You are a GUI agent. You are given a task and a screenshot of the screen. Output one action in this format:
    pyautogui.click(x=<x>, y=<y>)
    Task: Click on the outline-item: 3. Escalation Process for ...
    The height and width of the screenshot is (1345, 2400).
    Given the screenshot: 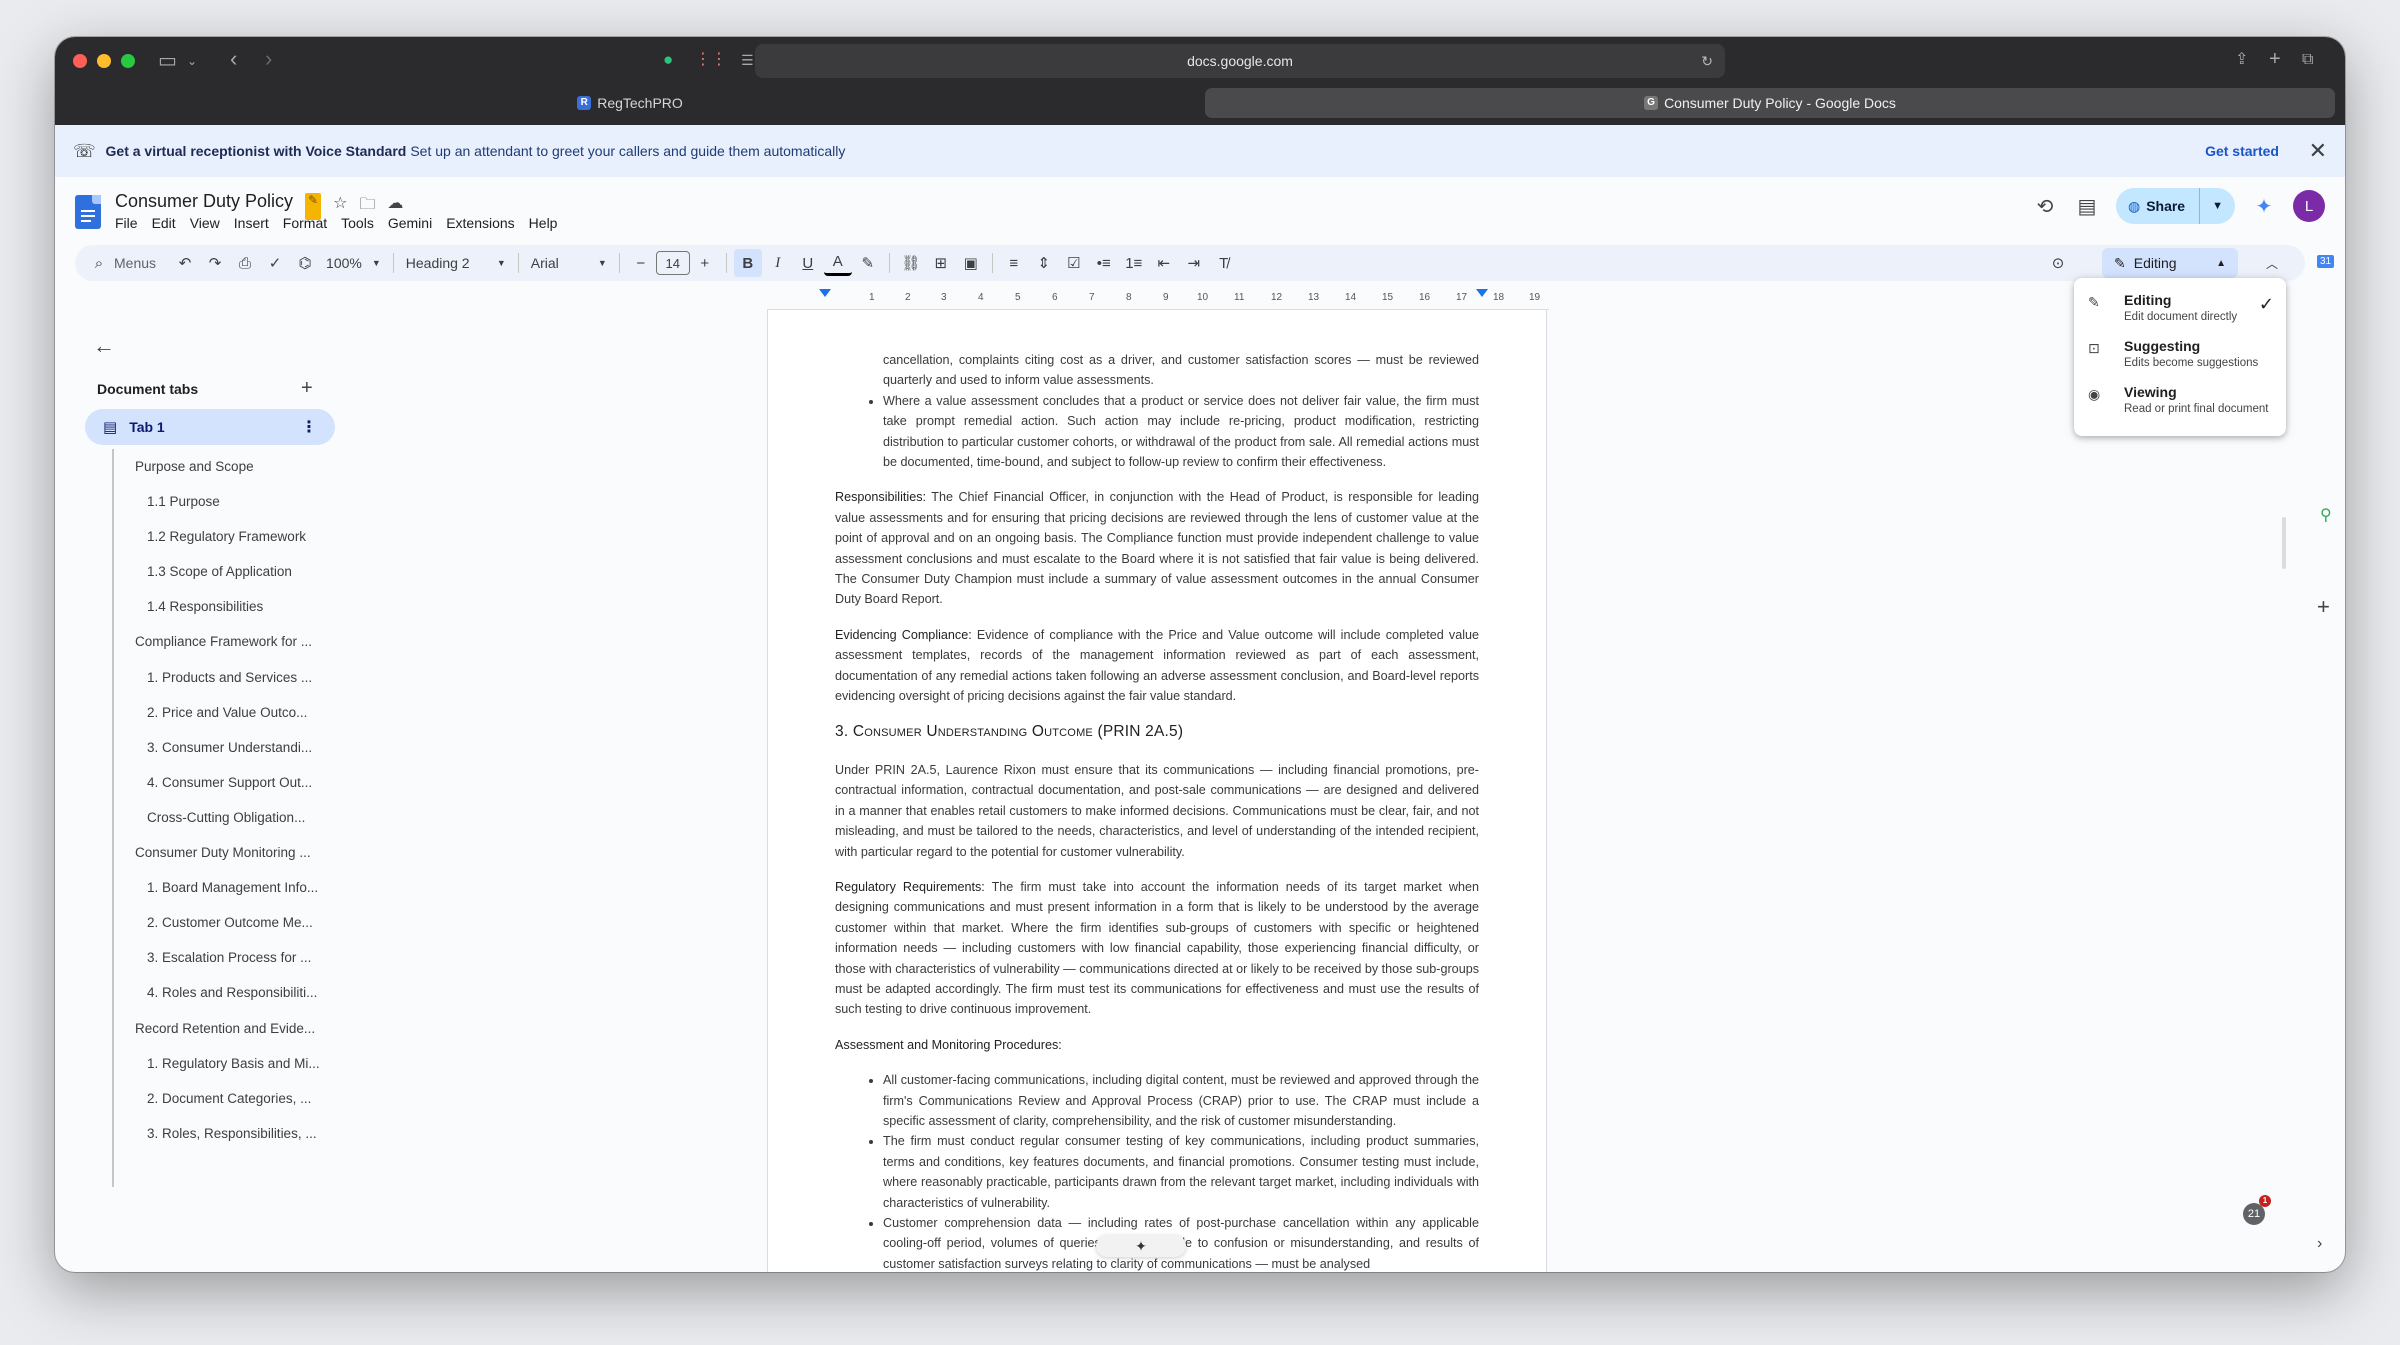 What is the action you would take?
    pyautogui.click(x=187, y=957)
    